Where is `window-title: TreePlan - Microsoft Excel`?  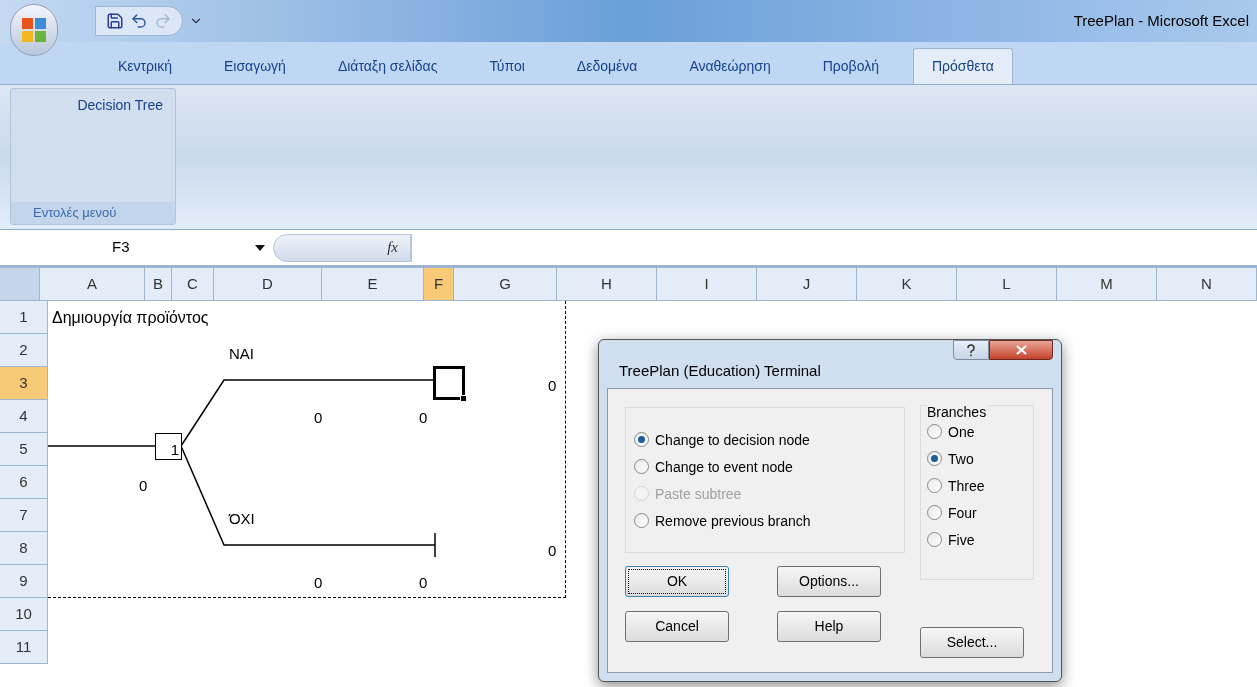 window-title: TreePlan - Microsoft Excel is located at coordinates (1161, 20).